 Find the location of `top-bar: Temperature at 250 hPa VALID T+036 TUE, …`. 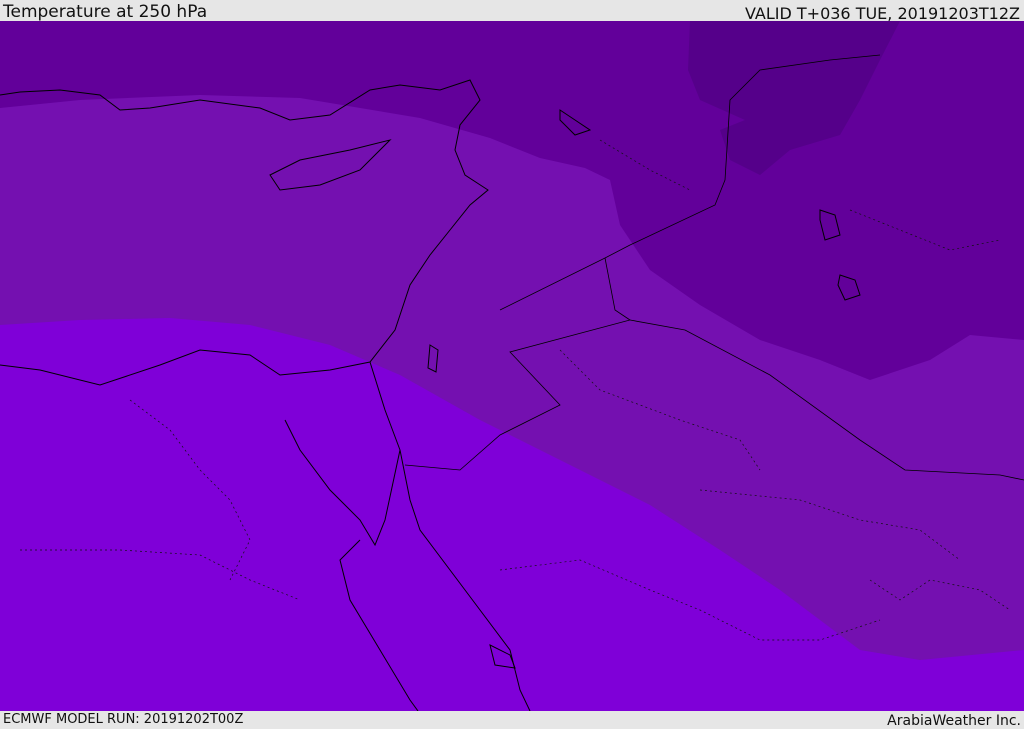

top-bar: Temperature at 250 hPa VALID T+036 TUE, … is located at coordinates (512, 11).